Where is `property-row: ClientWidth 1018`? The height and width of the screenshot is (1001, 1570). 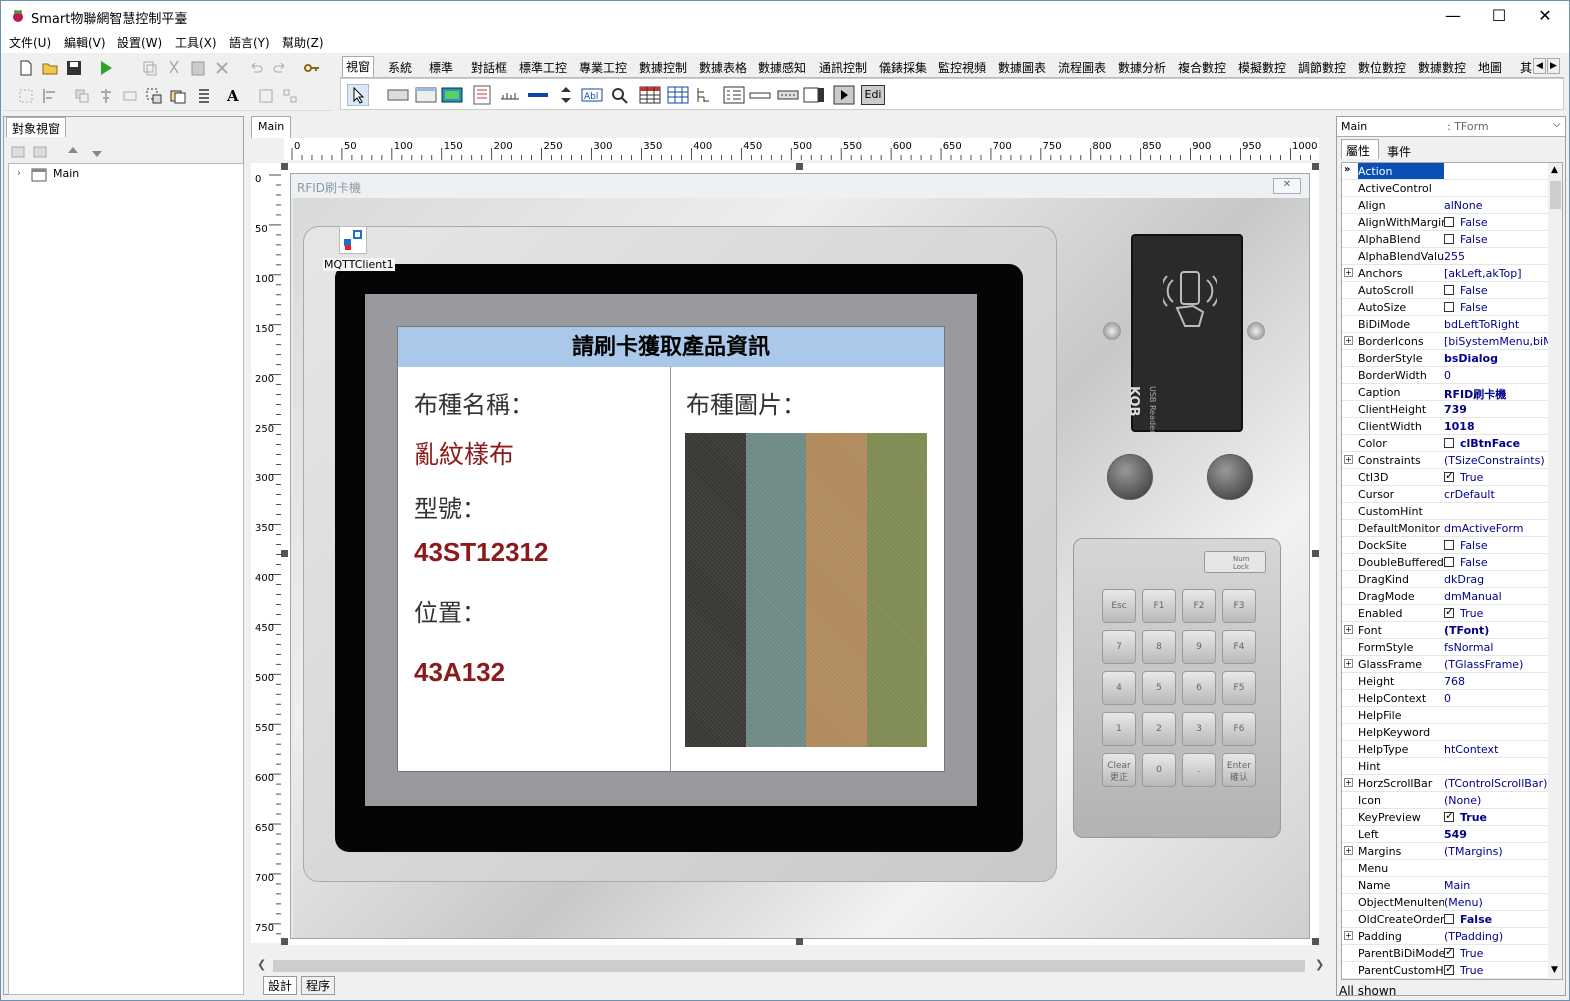
property-row: ClientWidth 1018 is located at coordinates (1447, 426).